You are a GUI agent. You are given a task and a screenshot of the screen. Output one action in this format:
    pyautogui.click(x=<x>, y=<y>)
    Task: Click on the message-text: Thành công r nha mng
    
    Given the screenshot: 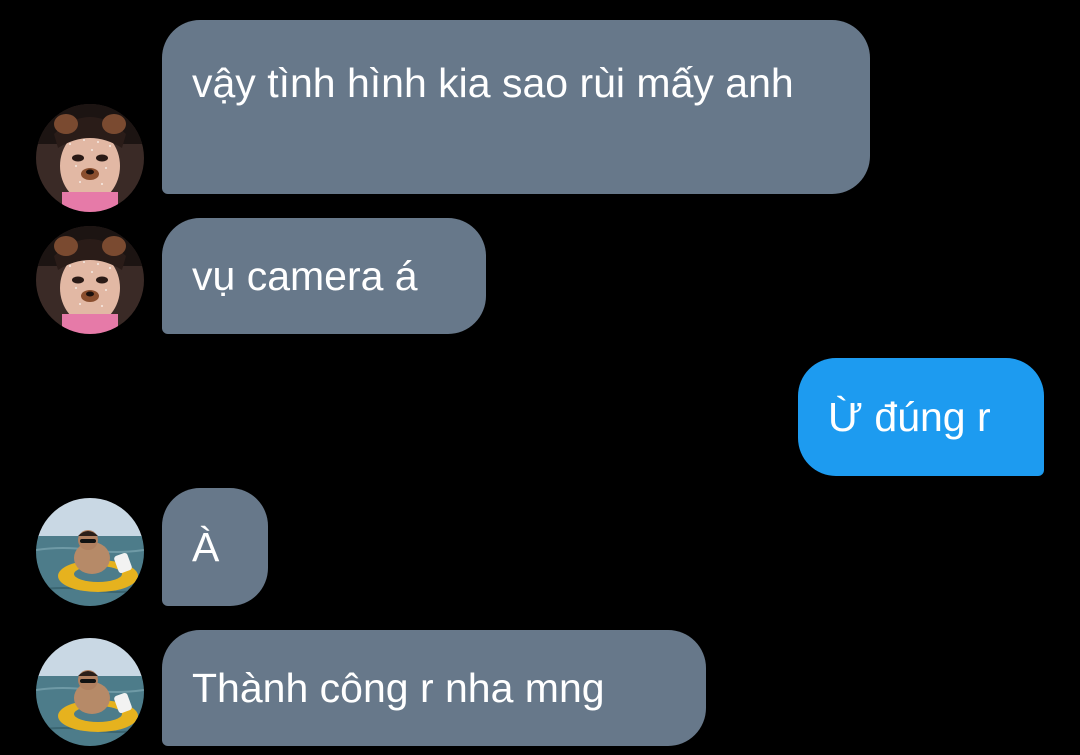 What is the action you would take?
    pyautogui.click(x=398, y=688)
    